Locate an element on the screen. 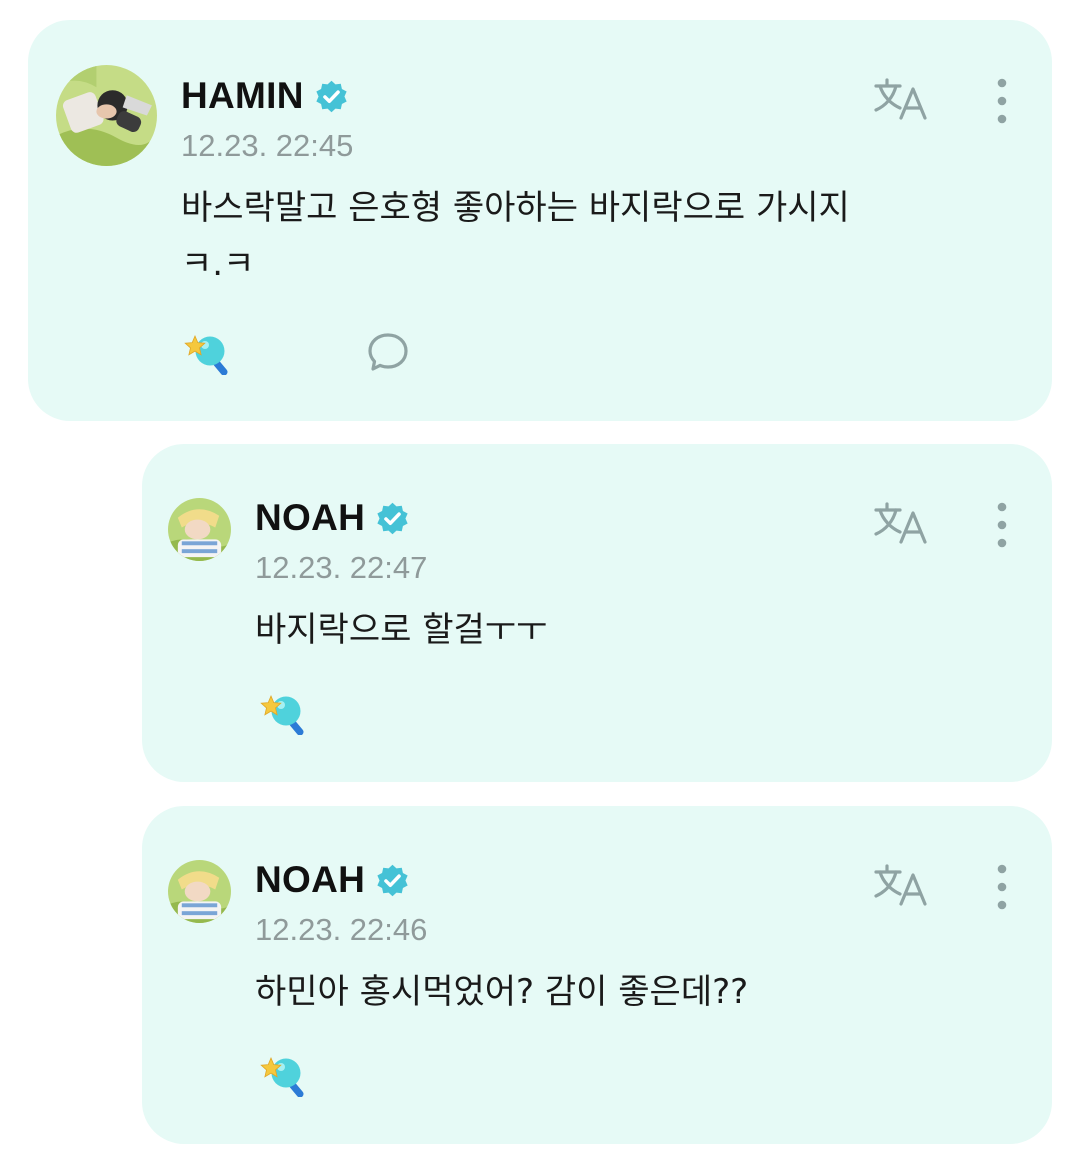 The image size is (1080, 1166). comment-icon is located at coordinates (389, 352).